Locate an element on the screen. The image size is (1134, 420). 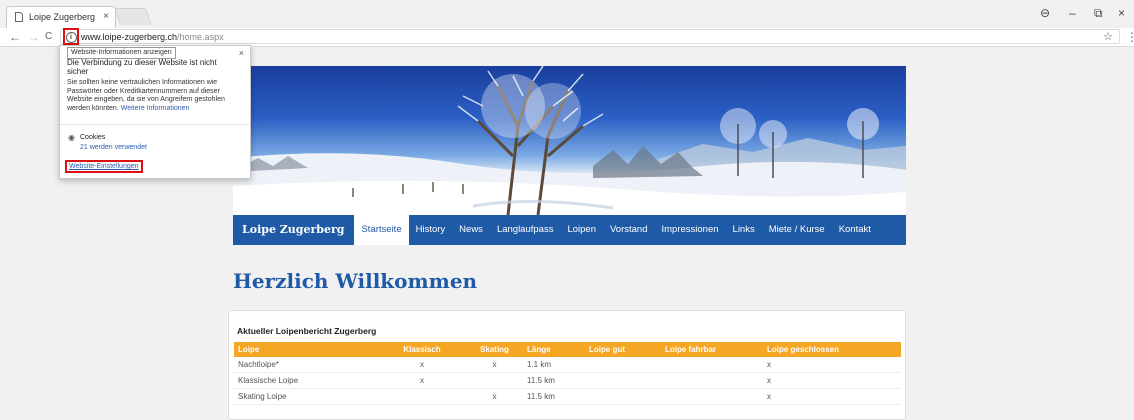
table-cell: Skating Loipe is located at coordinates (306, 396).